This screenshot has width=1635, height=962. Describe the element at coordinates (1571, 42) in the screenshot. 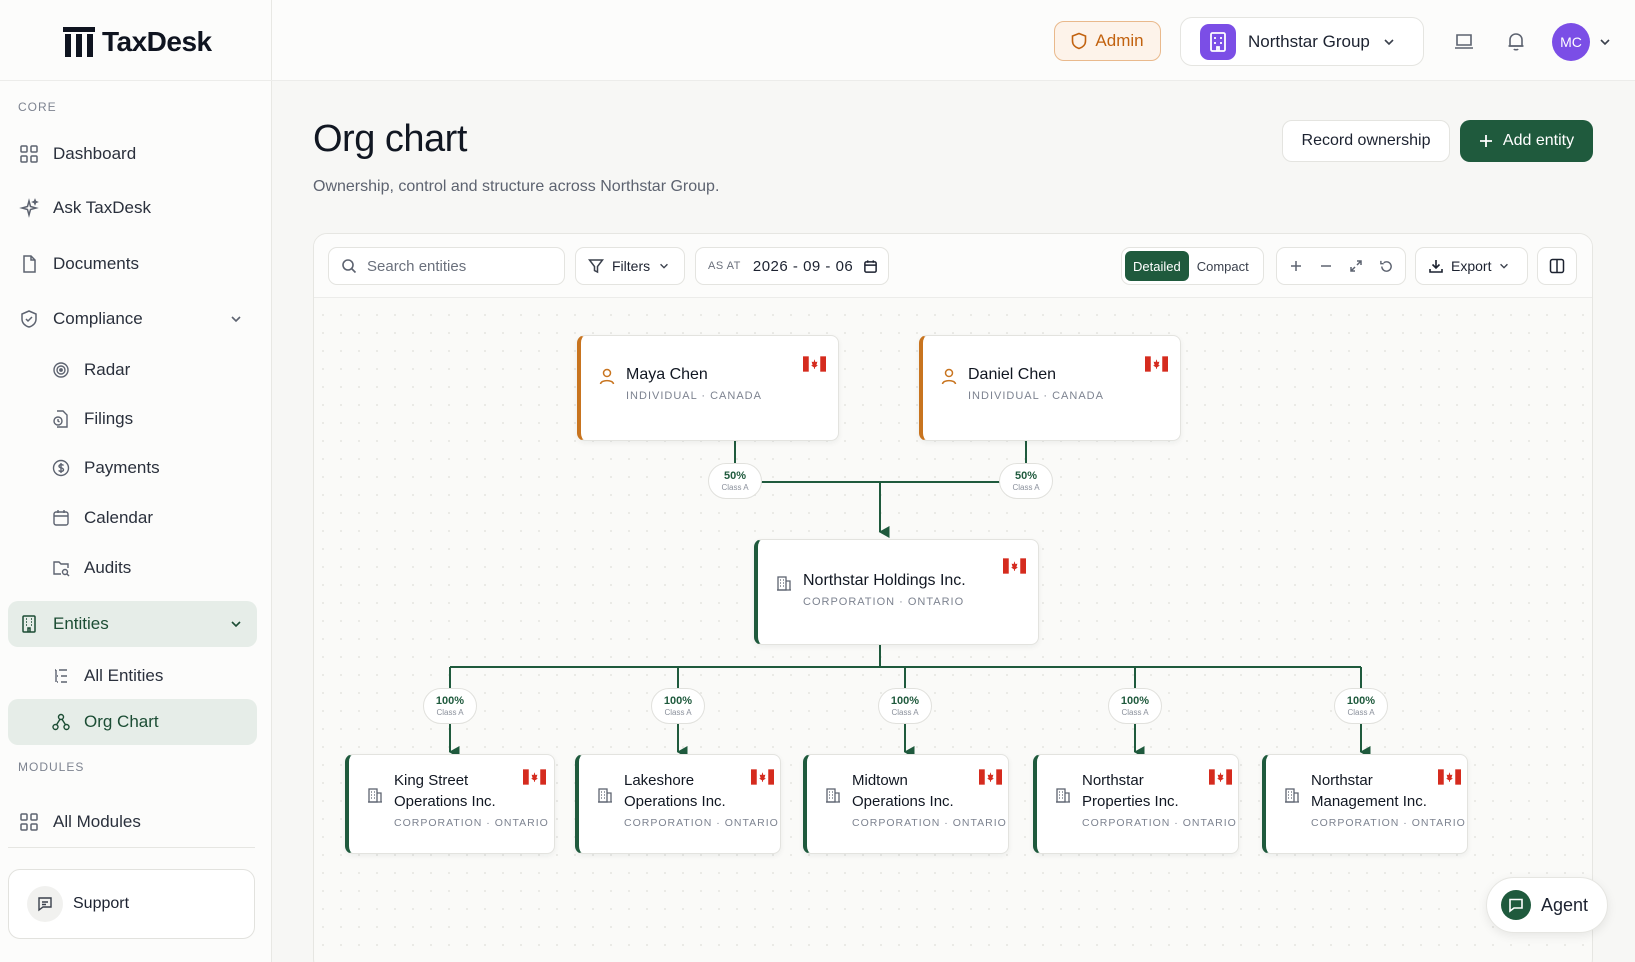

I see `user-avatar: MC` at that location.